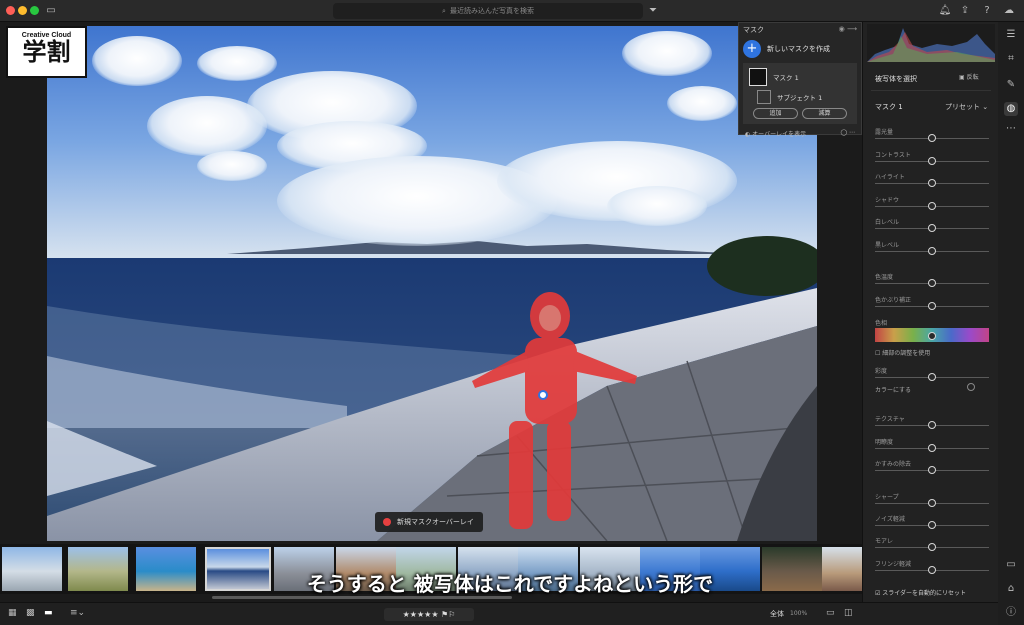  Describe the element at coordinates (444, 10) in the screenshot. I see `search-icon: ⌕` at that location.